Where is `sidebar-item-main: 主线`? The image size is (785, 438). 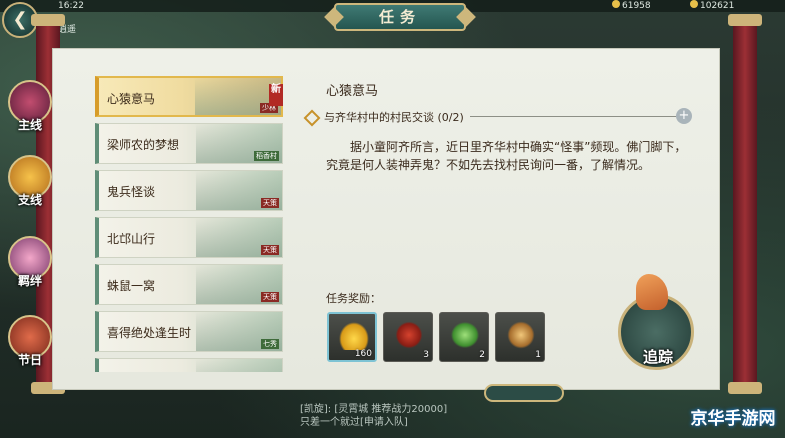
sidebar-item-main: 主线 is located at coordinates (30, 106).